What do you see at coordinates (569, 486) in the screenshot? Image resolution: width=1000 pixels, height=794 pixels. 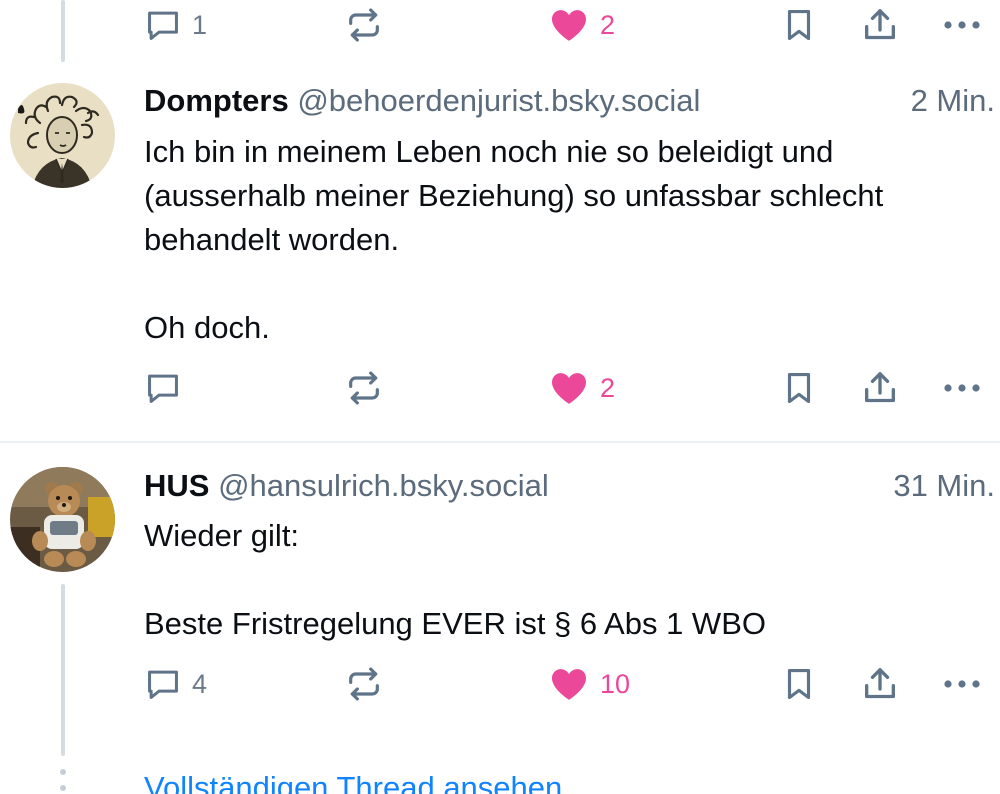 I see `post-header: HUS @hansulrich.bsky.social 31 Min.` at bounding box center [569, 486].